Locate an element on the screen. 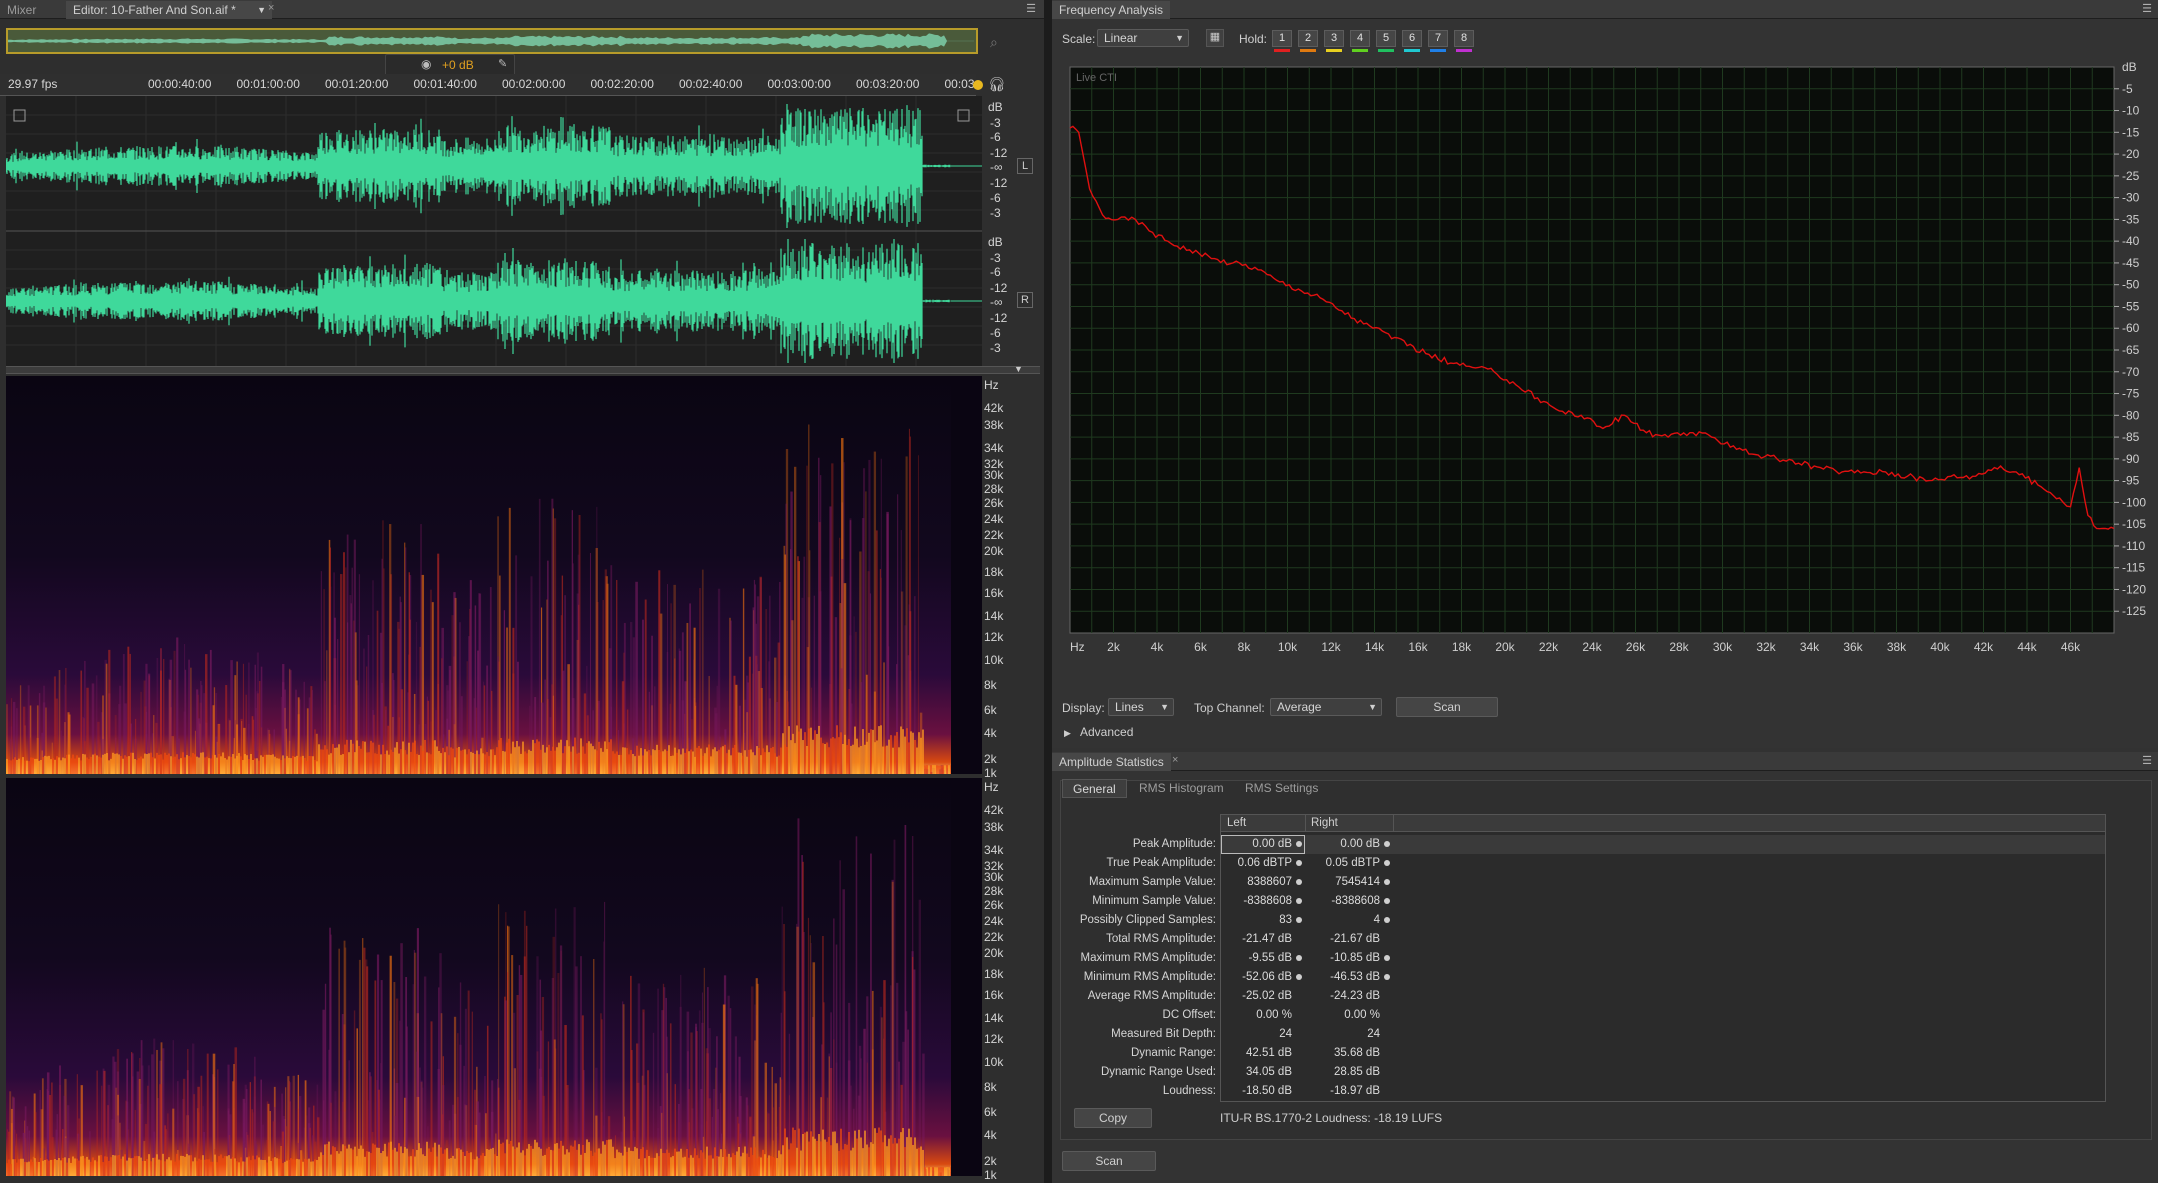 The image size is (2158, 1183). snapshot-icon: ▦ is located at coordinates (1215, 38).